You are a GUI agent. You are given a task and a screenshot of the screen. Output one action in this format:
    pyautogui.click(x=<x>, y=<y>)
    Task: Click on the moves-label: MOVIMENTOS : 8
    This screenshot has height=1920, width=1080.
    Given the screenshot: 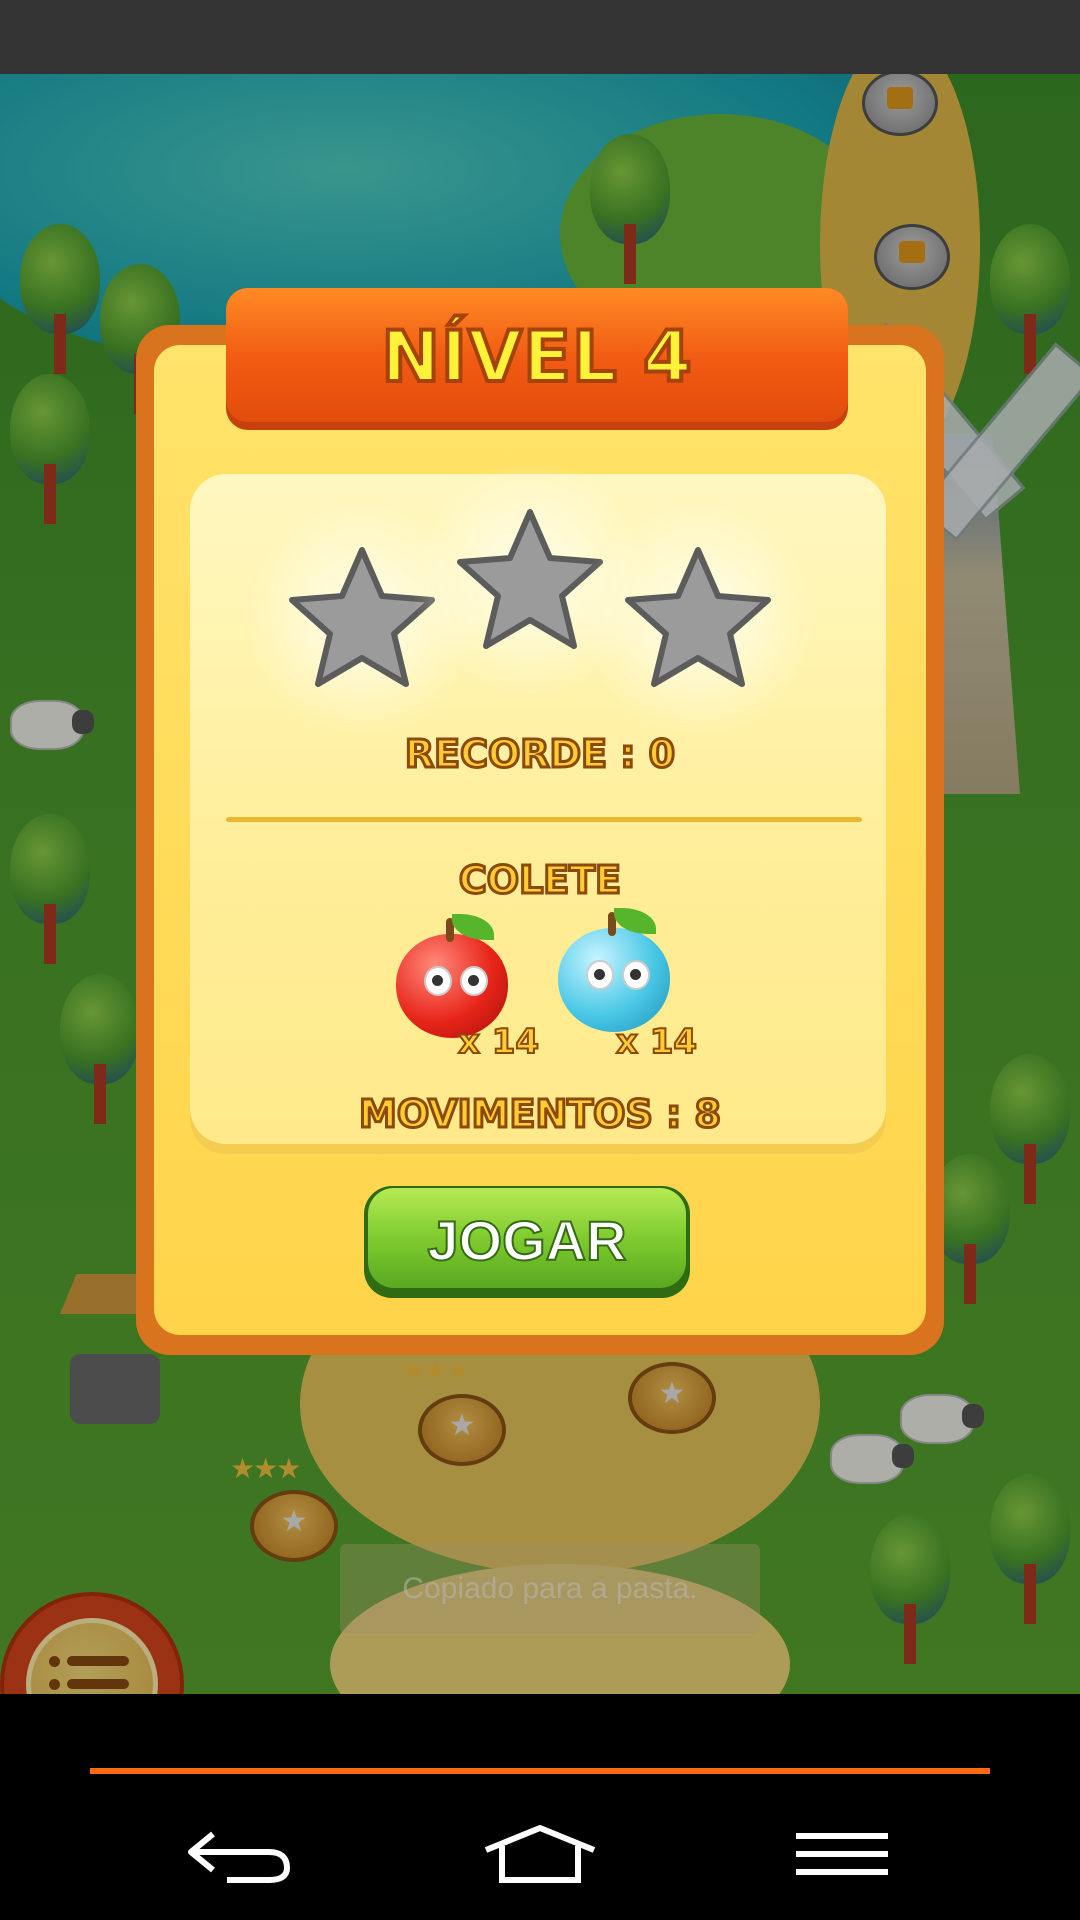 What is the action you would take?
    pyautogui.click(x=540, y=1114)
    